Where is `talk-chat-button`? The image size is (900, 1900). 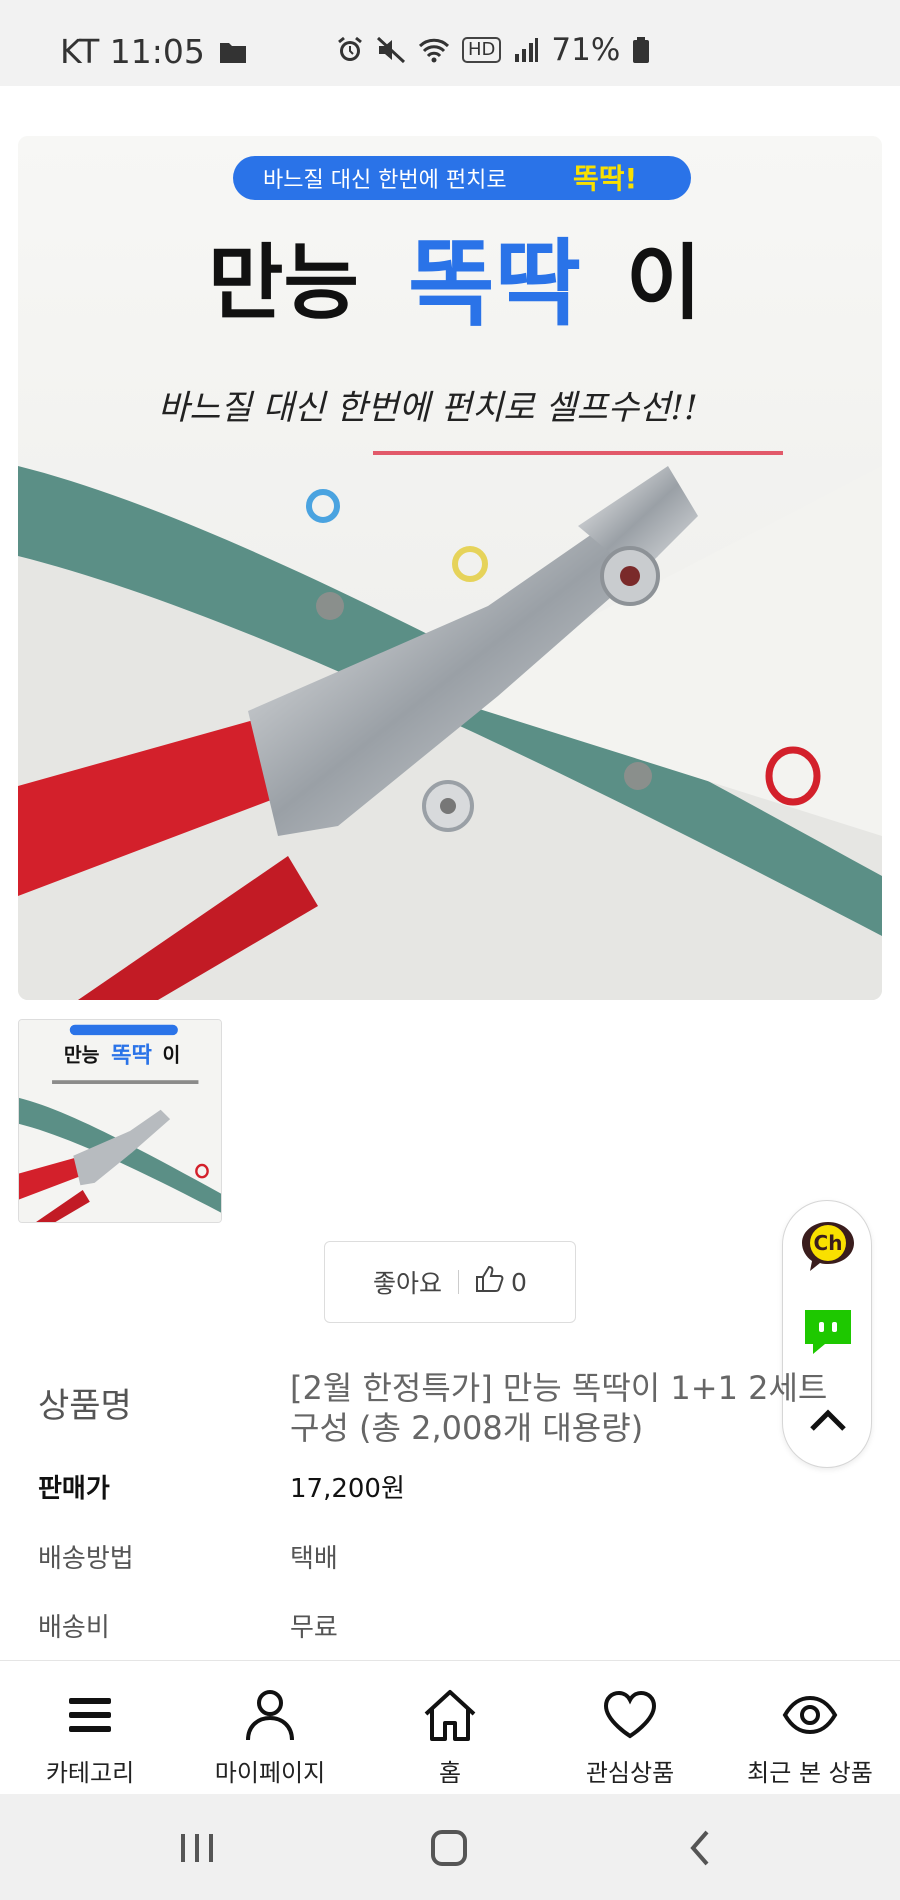 talk-chat-button is located at coordinates (828, 1333).